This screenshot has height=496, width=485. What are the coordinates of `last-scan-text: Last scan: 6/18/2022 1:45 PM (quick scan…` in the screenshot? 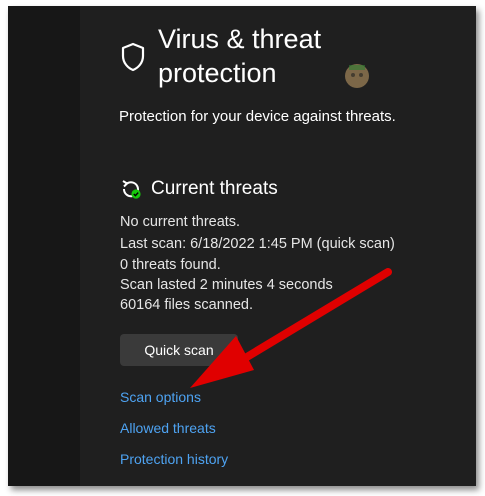 It's located at (257, 244).